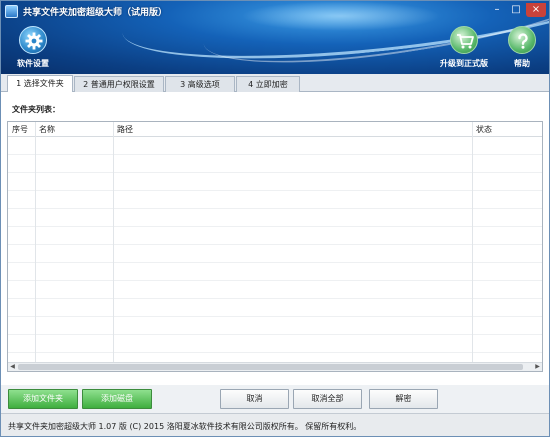 This screenshot has width=550, height=437. Describe the element at coordinates (536, 10) in the screenshot. I see `close-button: ×` at that location.